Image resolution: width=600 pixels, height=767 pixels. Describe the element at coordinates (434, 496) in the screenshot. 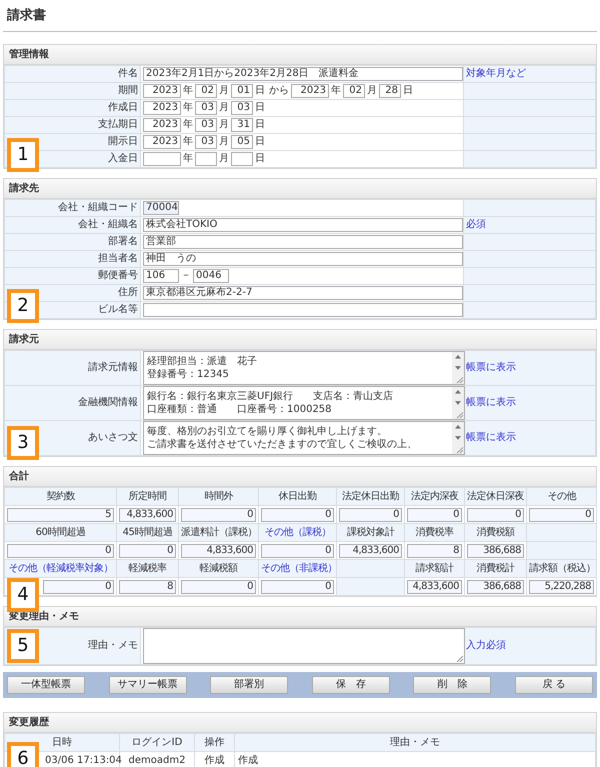

I see `column-label: 法定内深夜` at that location.